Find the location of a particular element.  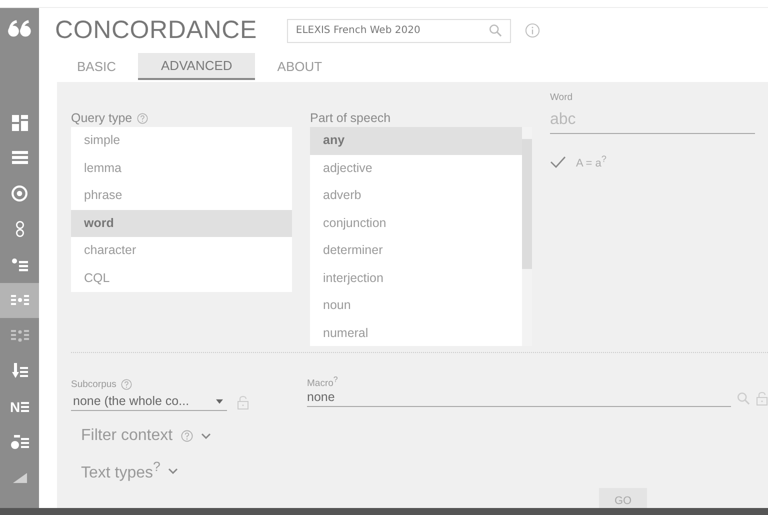

check-icon is located at coordinates (558, 162).